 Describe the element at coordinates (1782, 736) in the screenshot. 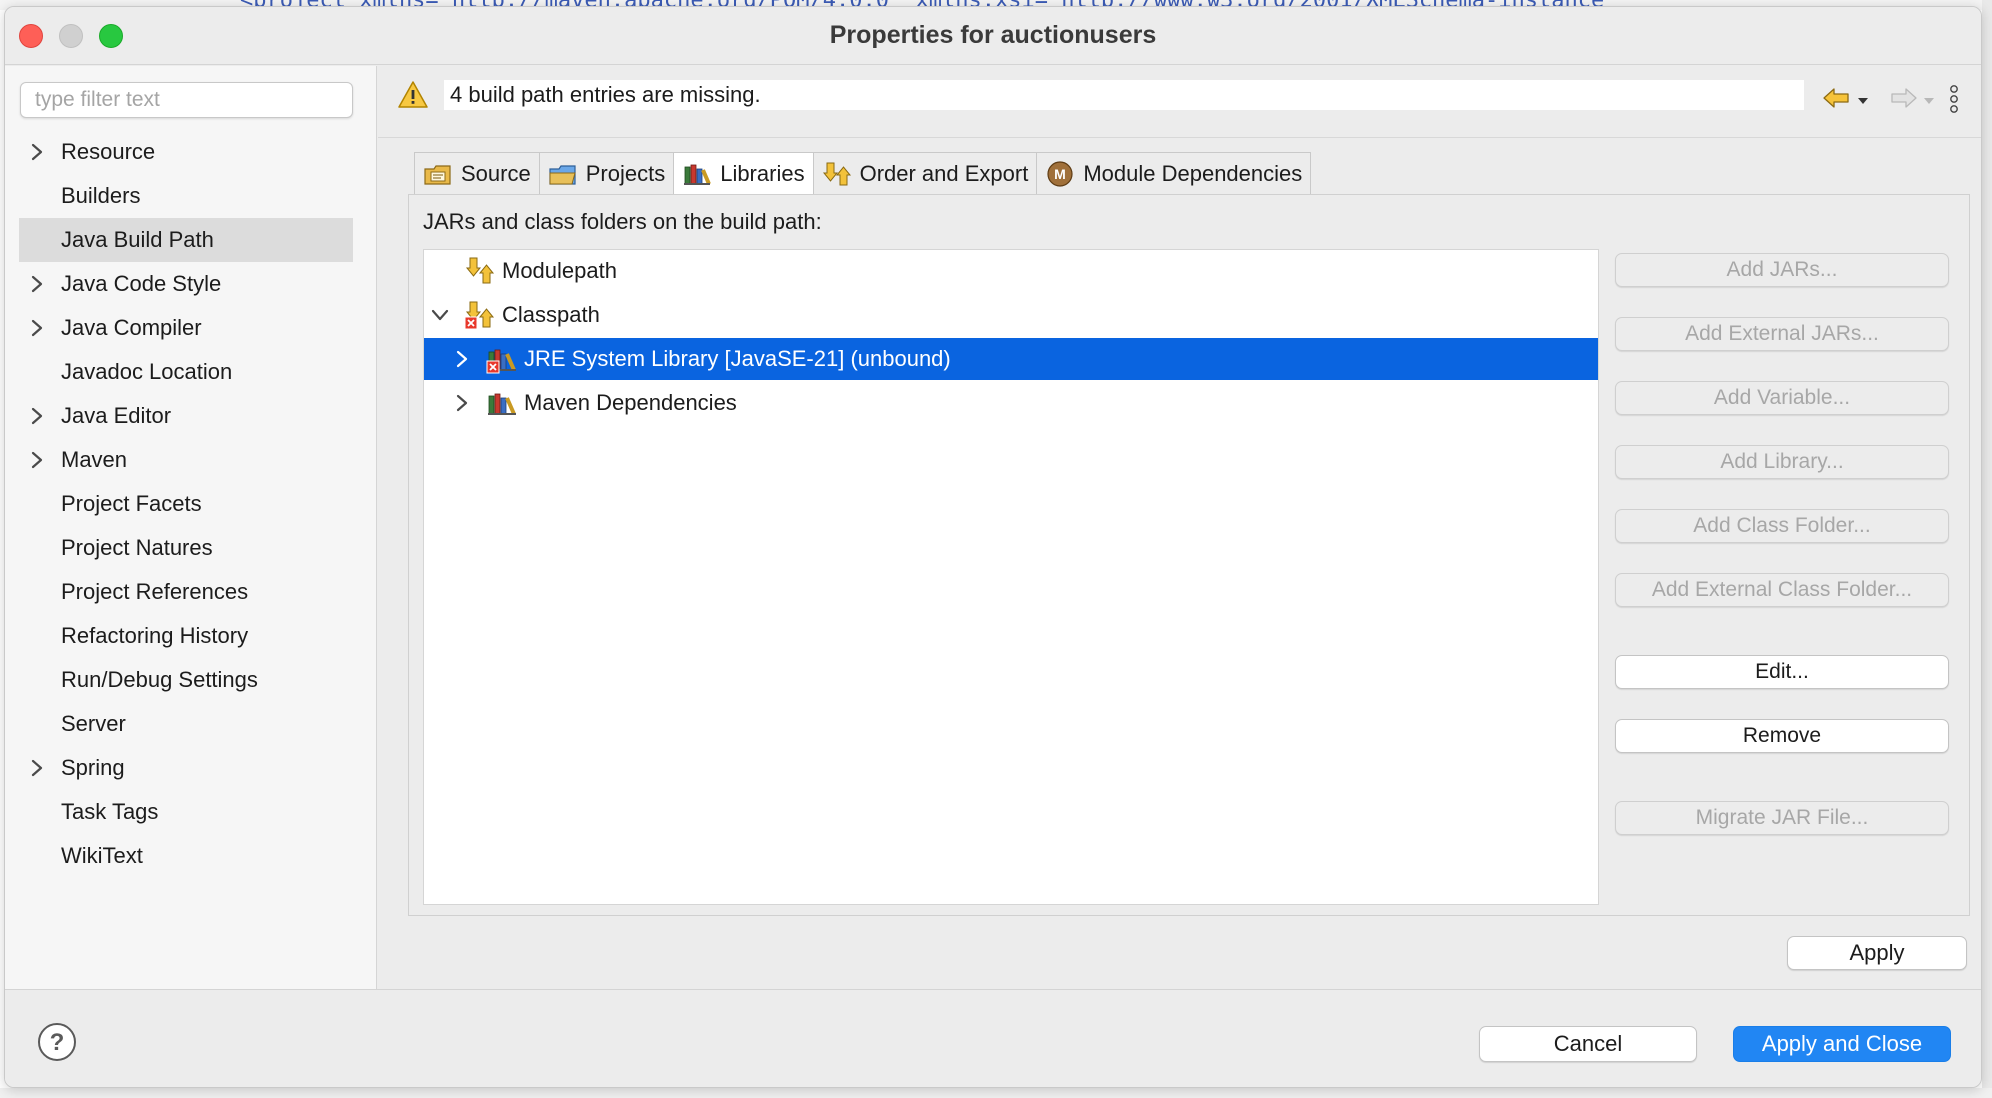

I see `remove-button: Remove` at that location.